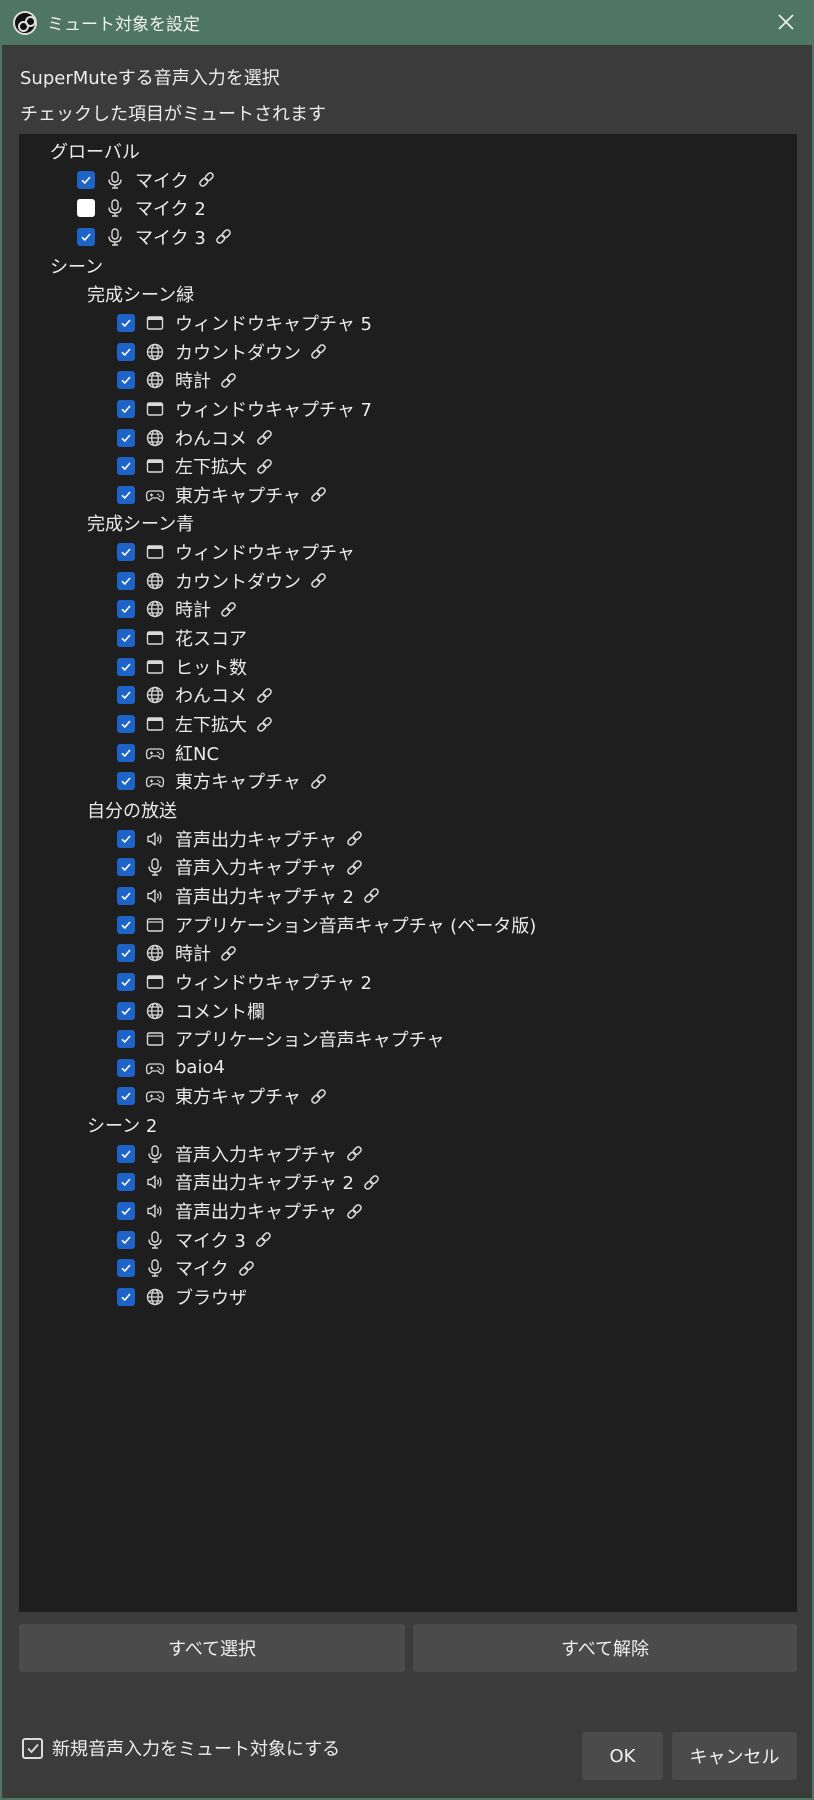  What do you see at coordinates (182, 638) in the screenshot?
I see `source-item: 花スコア` at bounding box center [182, 638].